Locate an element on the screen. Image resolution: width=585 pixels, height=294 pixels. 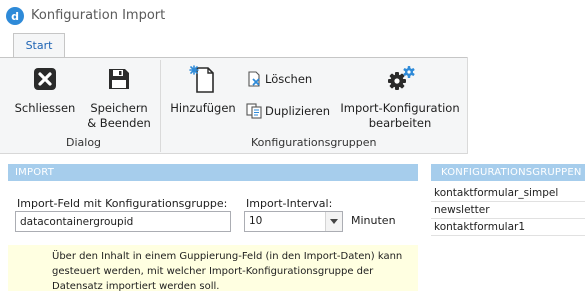
save-and-close-button: Speichern & Beenden is located at coordinates (119, 97).